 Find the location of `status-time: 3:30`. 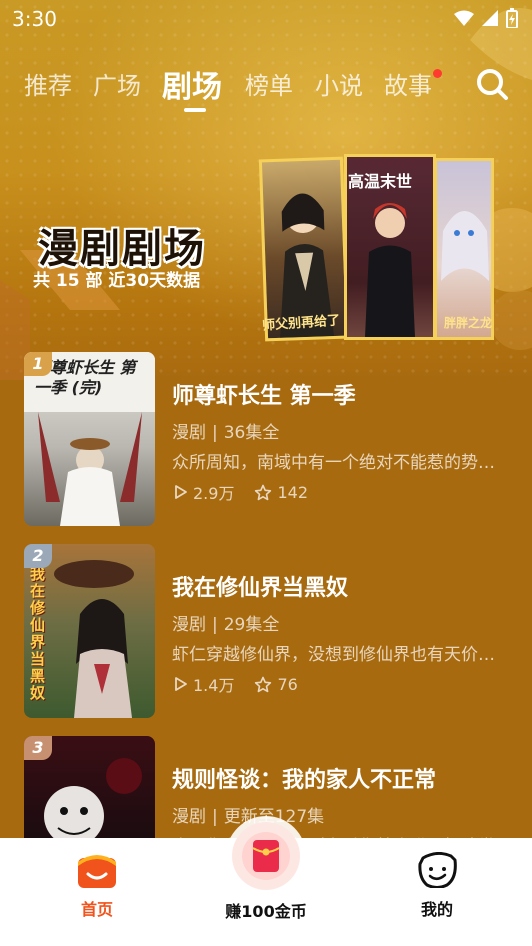

status-time: 3:30 is located at coordinates (34, 19).